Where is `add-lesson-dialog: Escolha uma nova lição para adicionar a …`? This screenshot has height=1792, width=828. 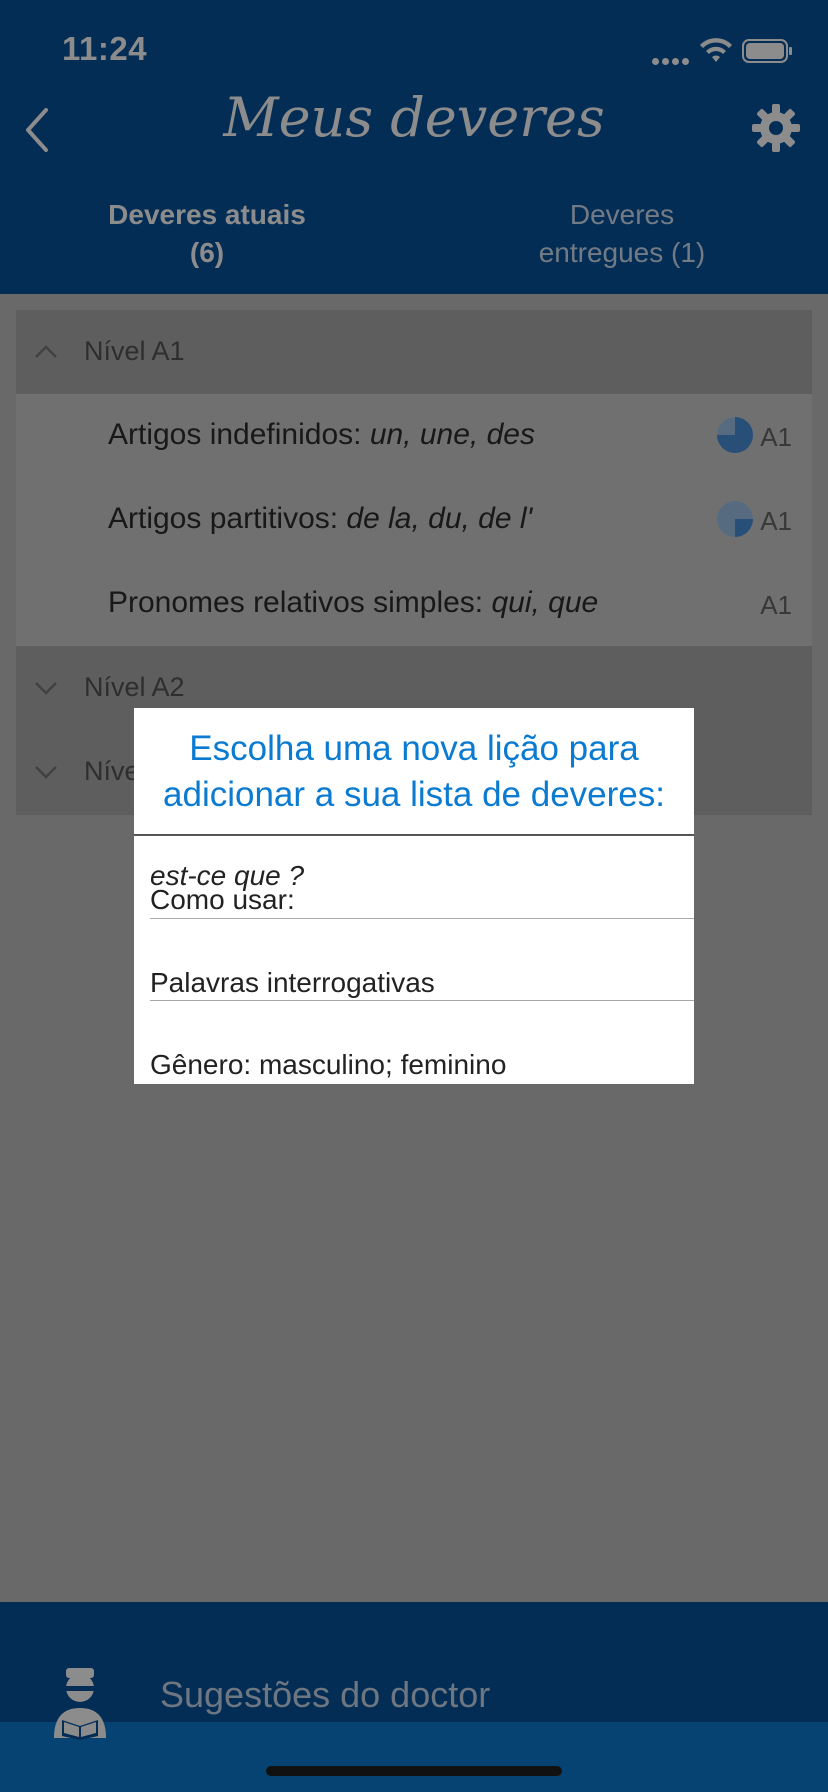 add-lesson-dialog: Escolha uma nova lição para adicionar a … is located at coordinates (414, 896).